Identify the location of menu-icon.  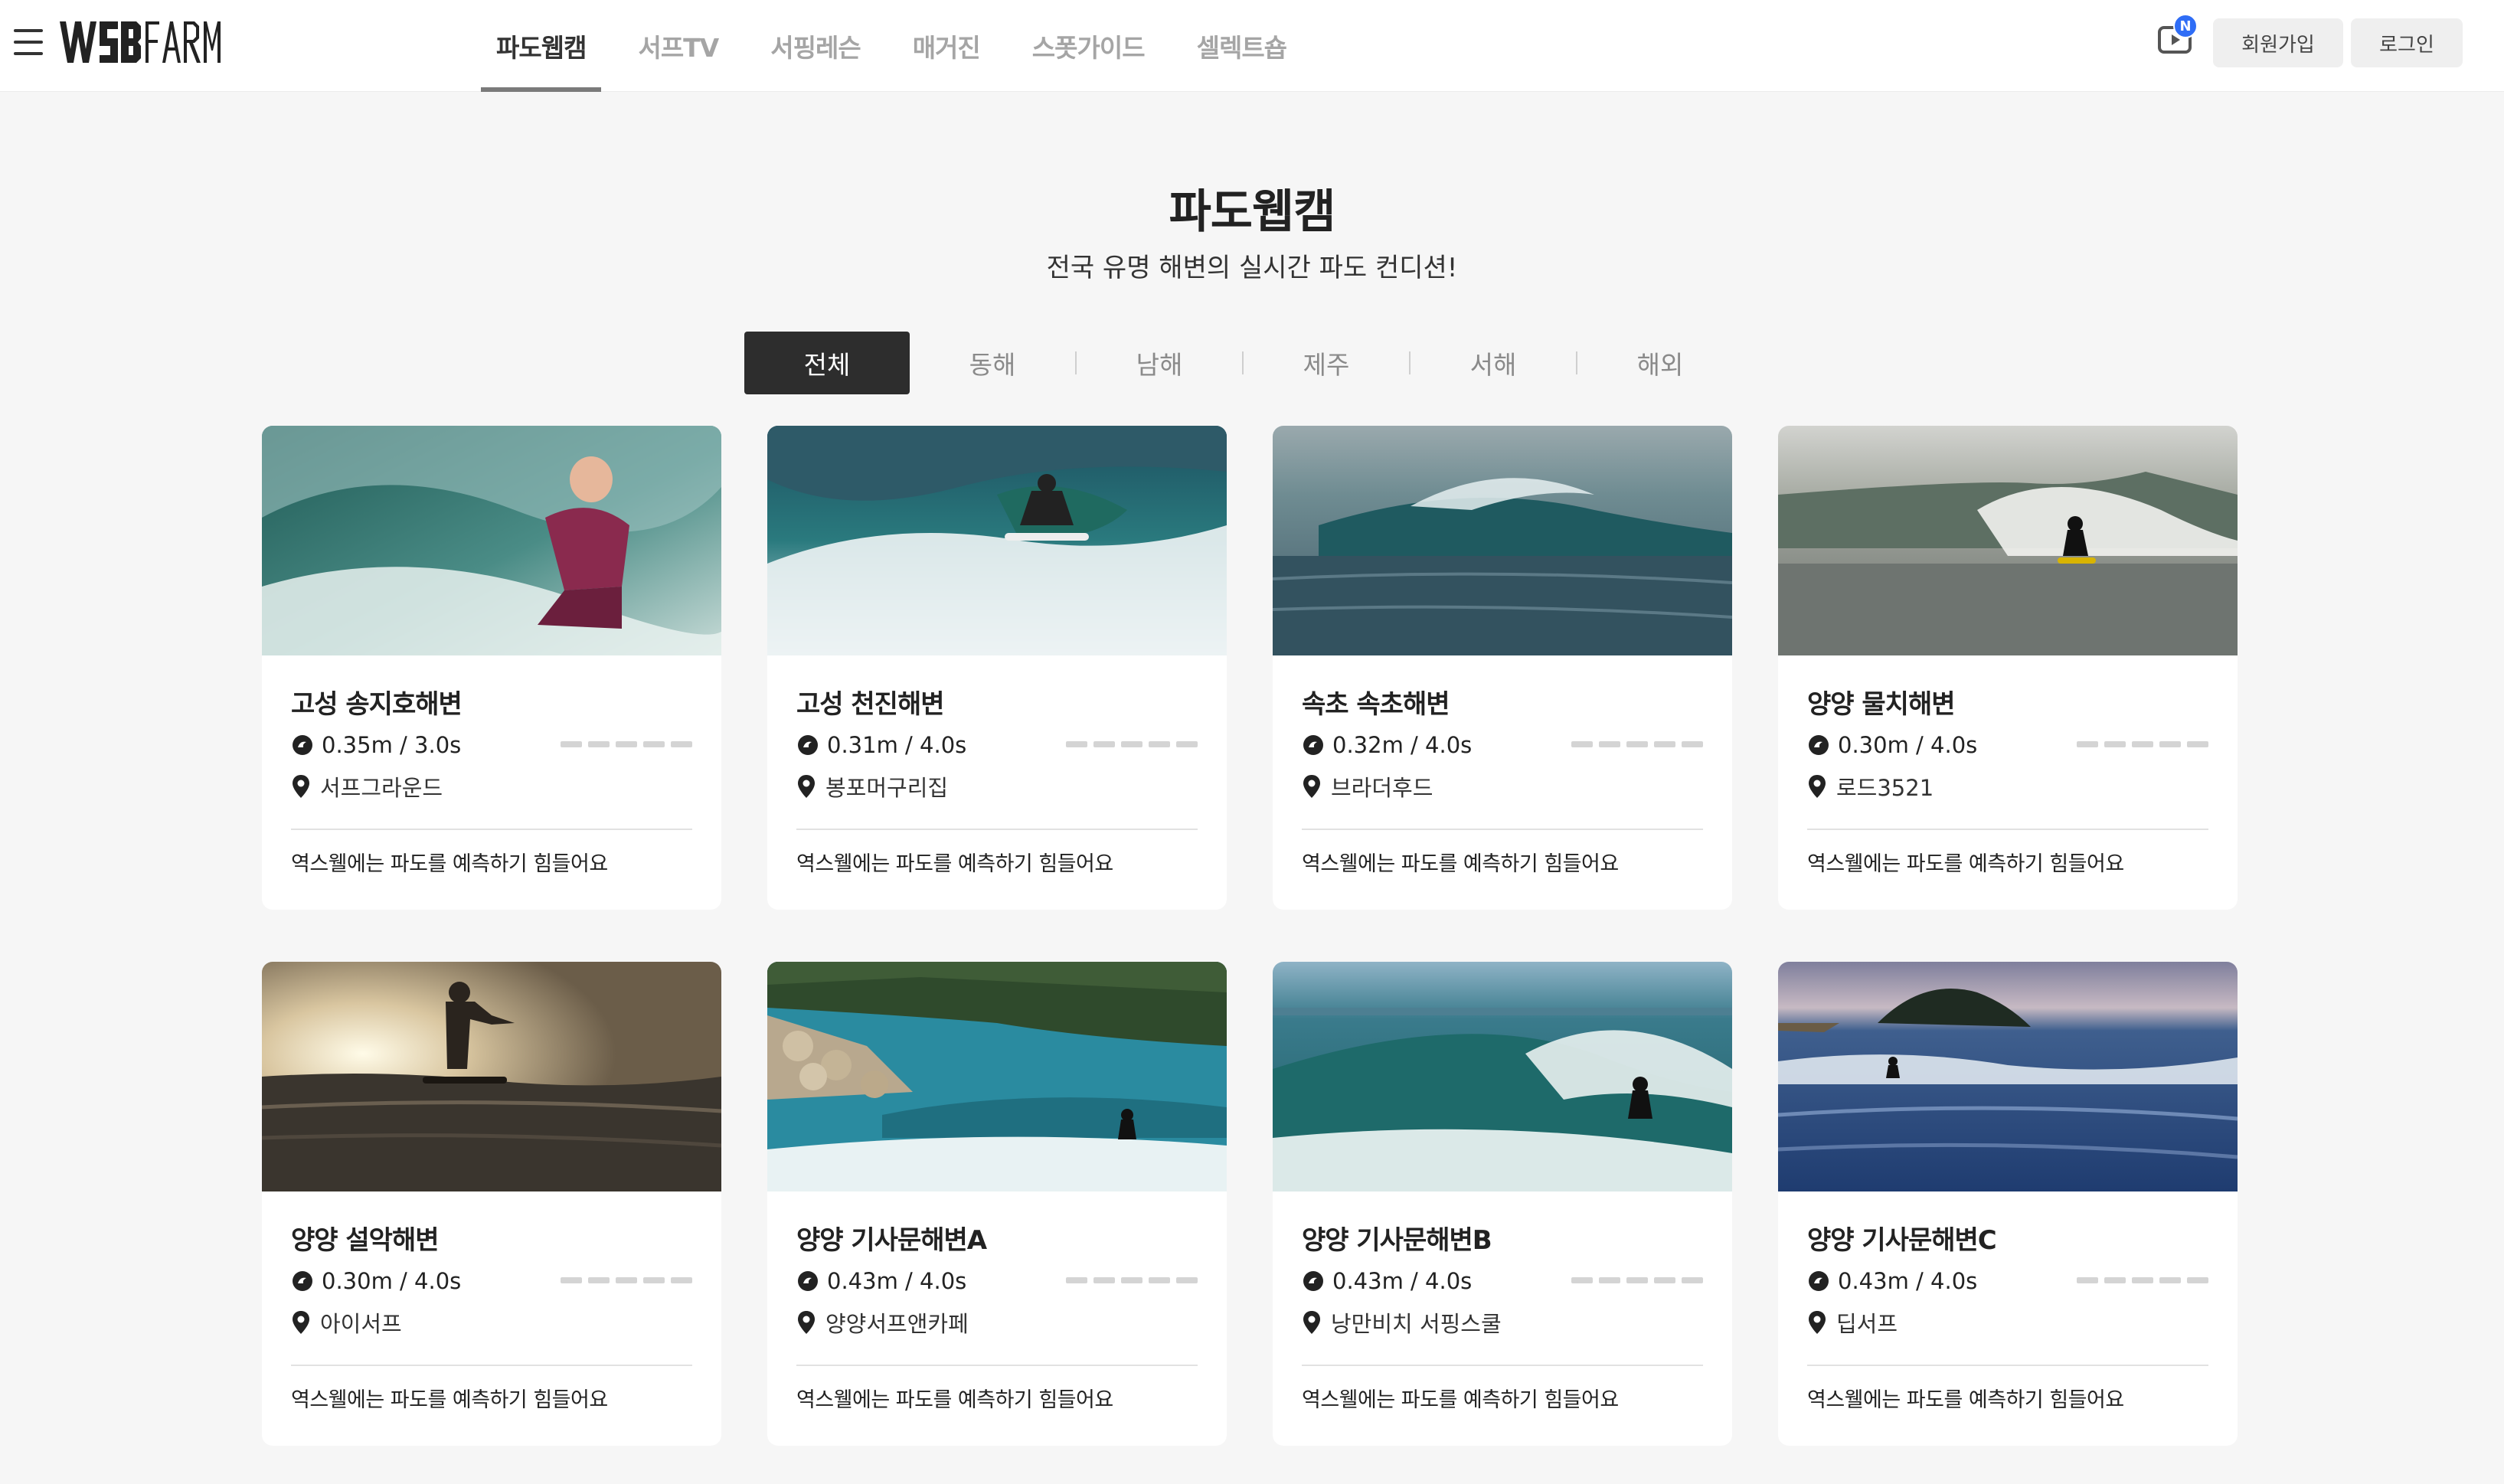
(29, 42).